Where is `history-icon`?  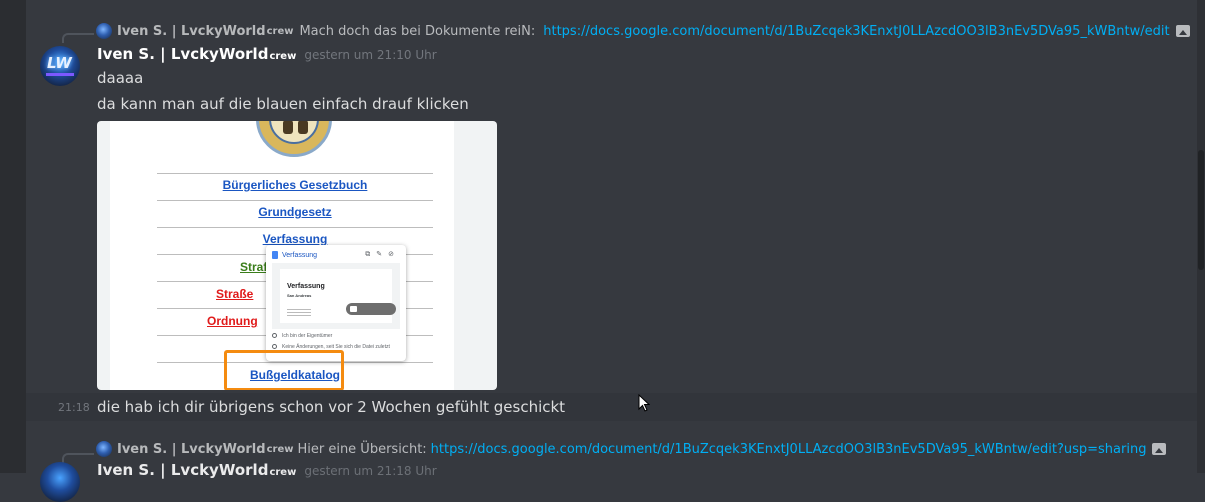
history-icon is located at coordinates (274, 347).